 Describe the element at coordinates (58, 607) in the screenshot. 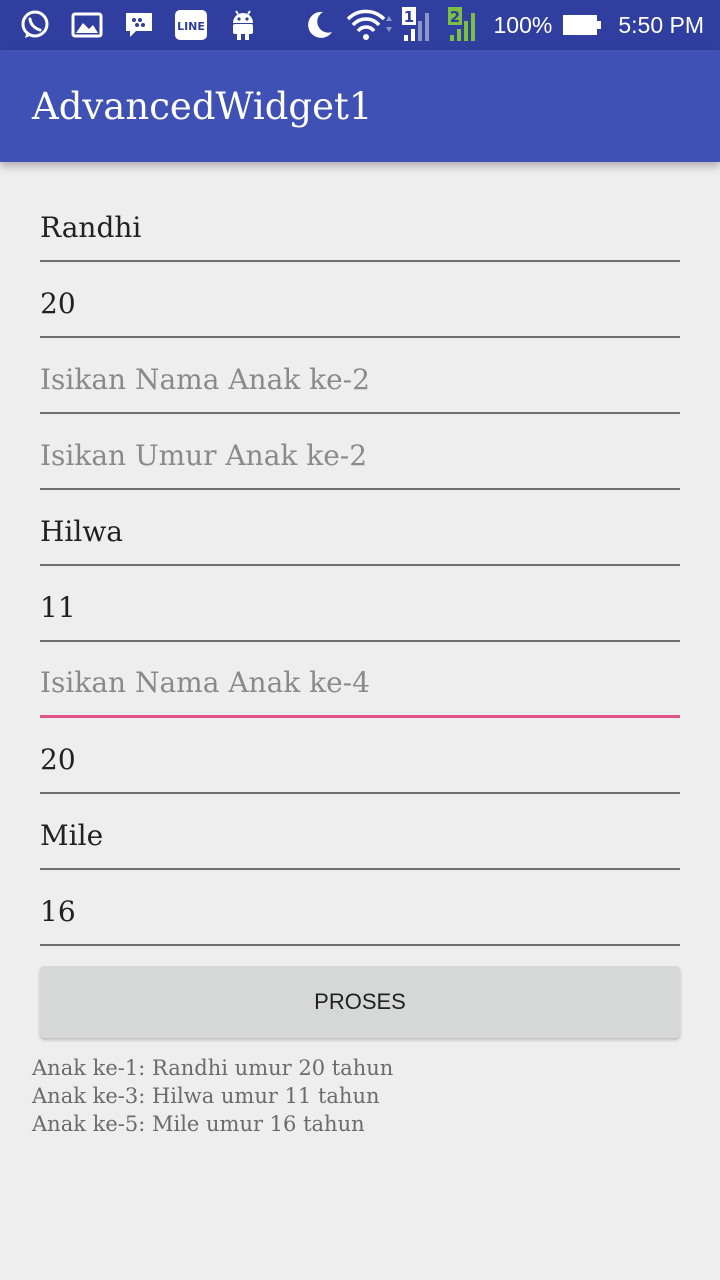

I see `field-value: 11` at that location.